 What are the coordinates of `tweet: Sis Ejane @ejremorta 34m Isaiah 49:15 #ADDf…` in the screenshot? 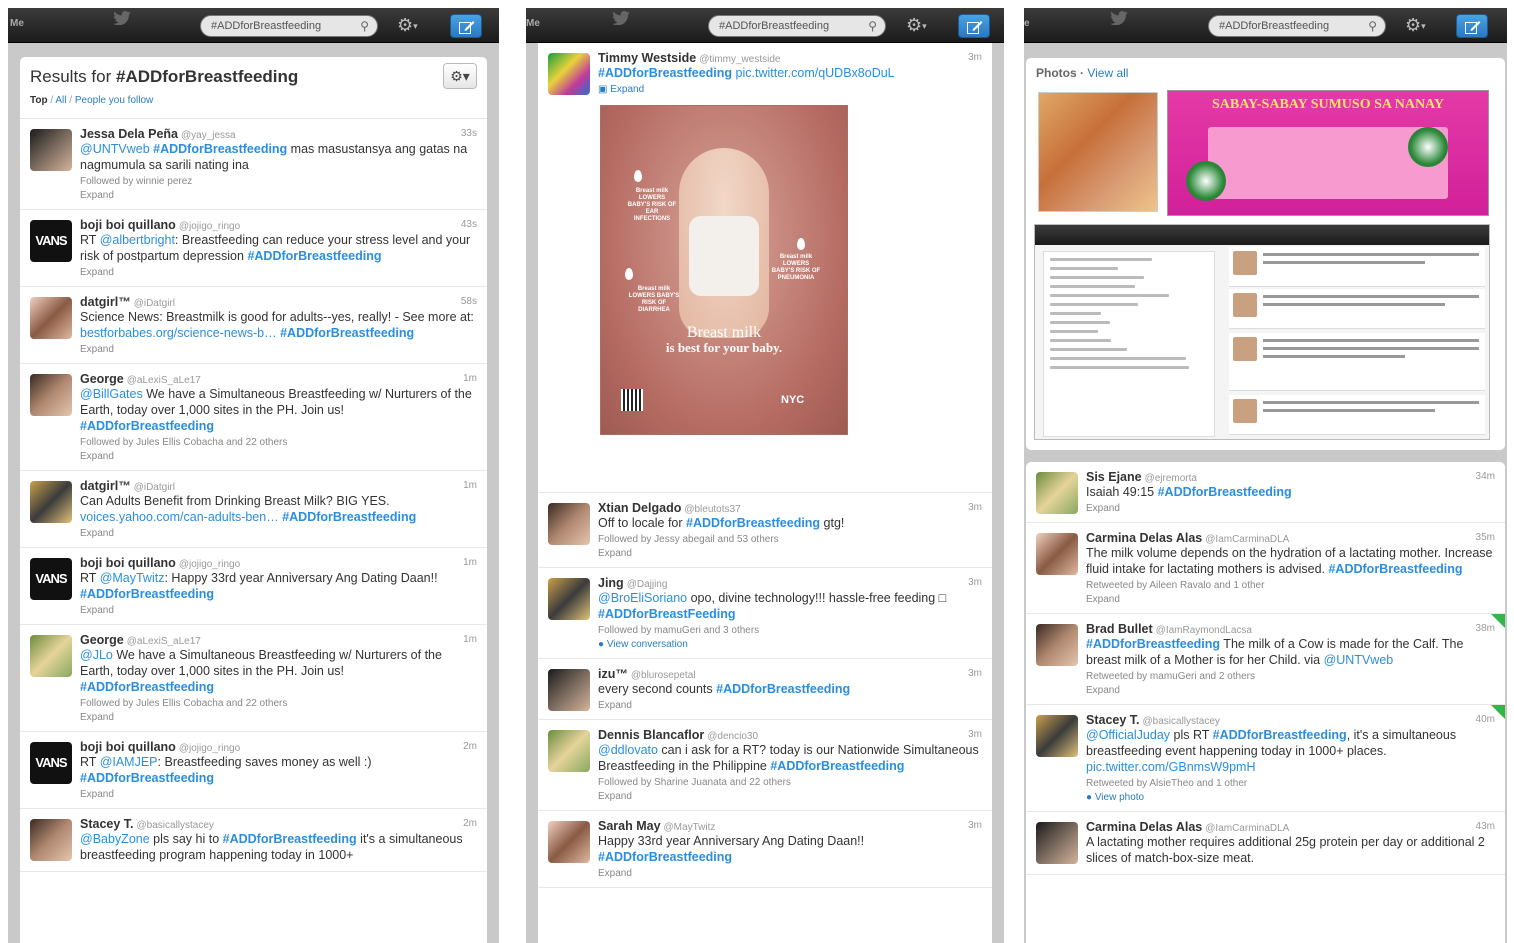 It's located at (1265, 492).